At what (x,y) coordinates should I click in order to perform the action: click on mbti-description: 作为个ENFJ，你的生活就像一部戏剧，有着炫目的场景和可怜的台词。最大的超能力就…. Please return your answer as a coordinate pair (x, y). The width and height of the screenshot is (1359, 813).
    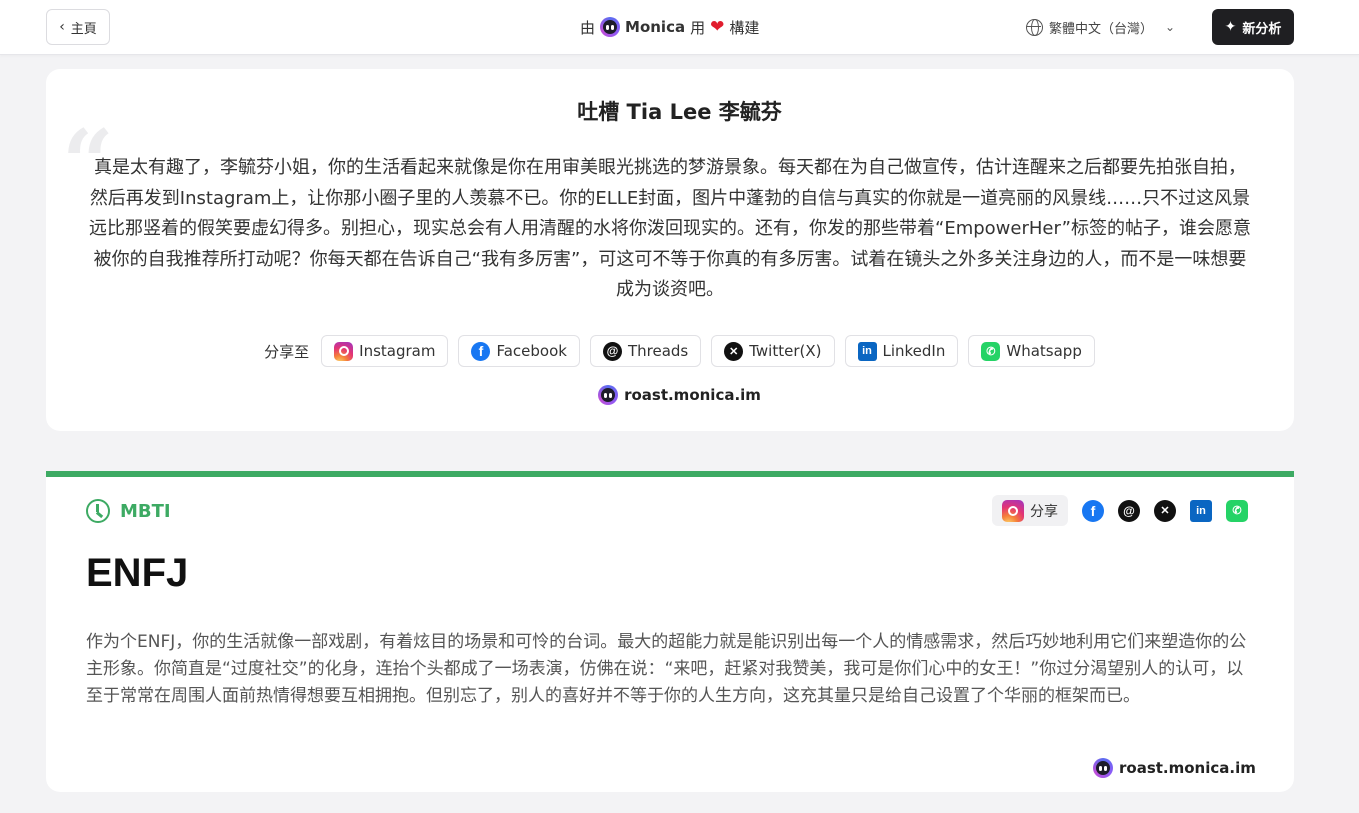
    Looking at the image, I should click on (666, 669).